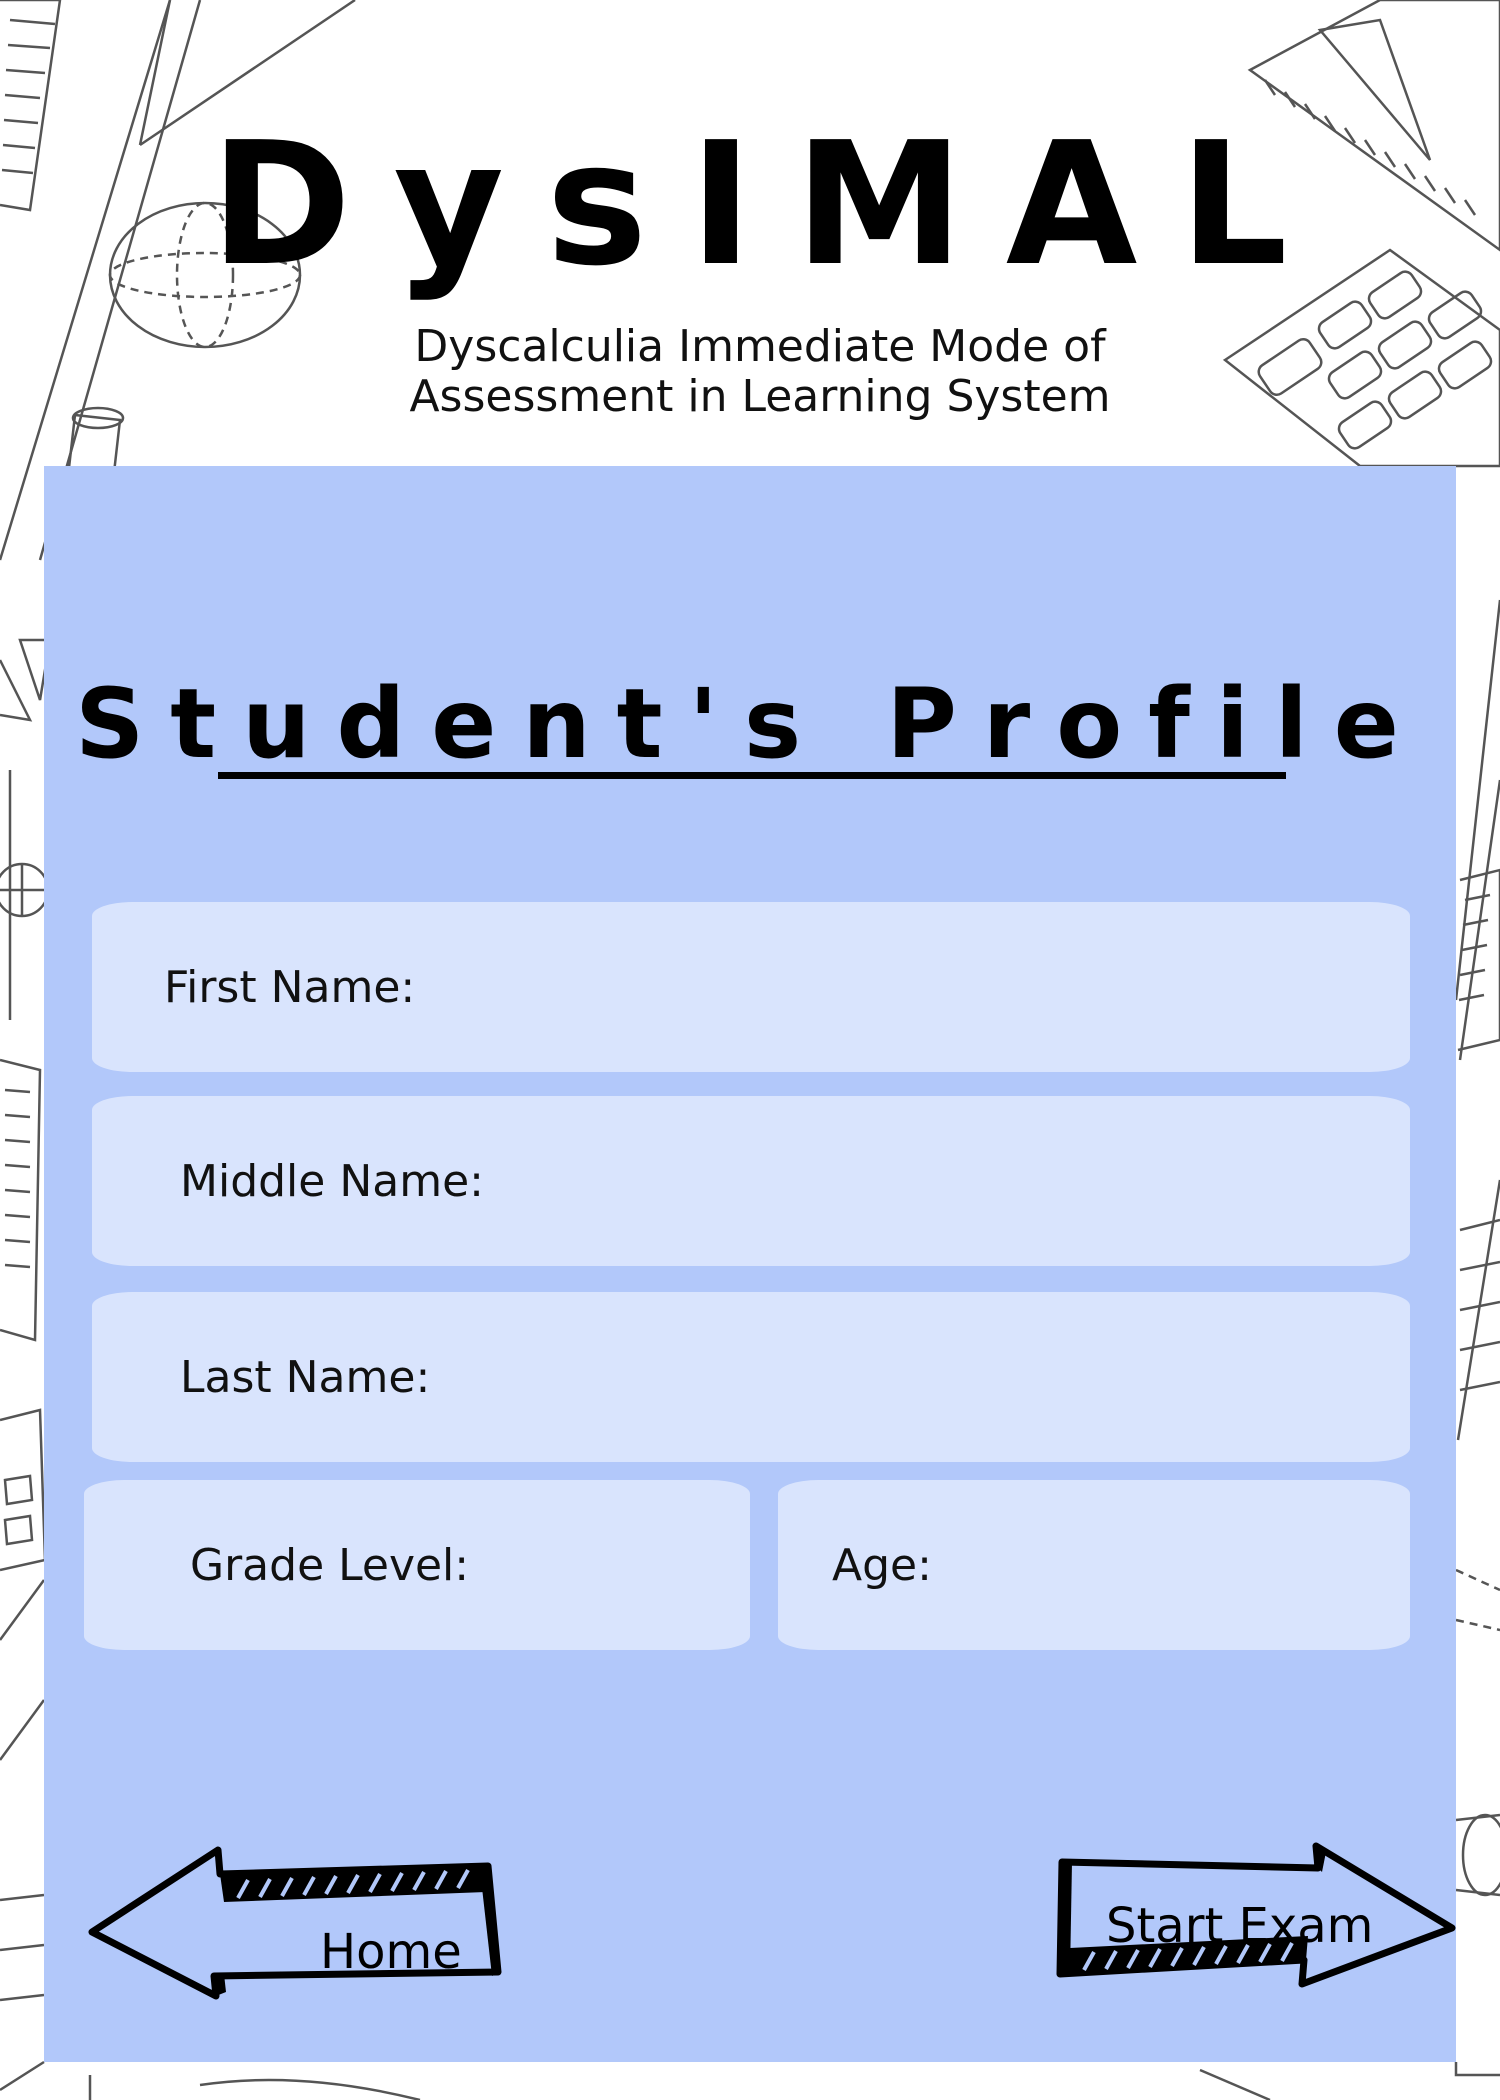  I want to click on last-name-label: Last Name:, so click(305, 1377).